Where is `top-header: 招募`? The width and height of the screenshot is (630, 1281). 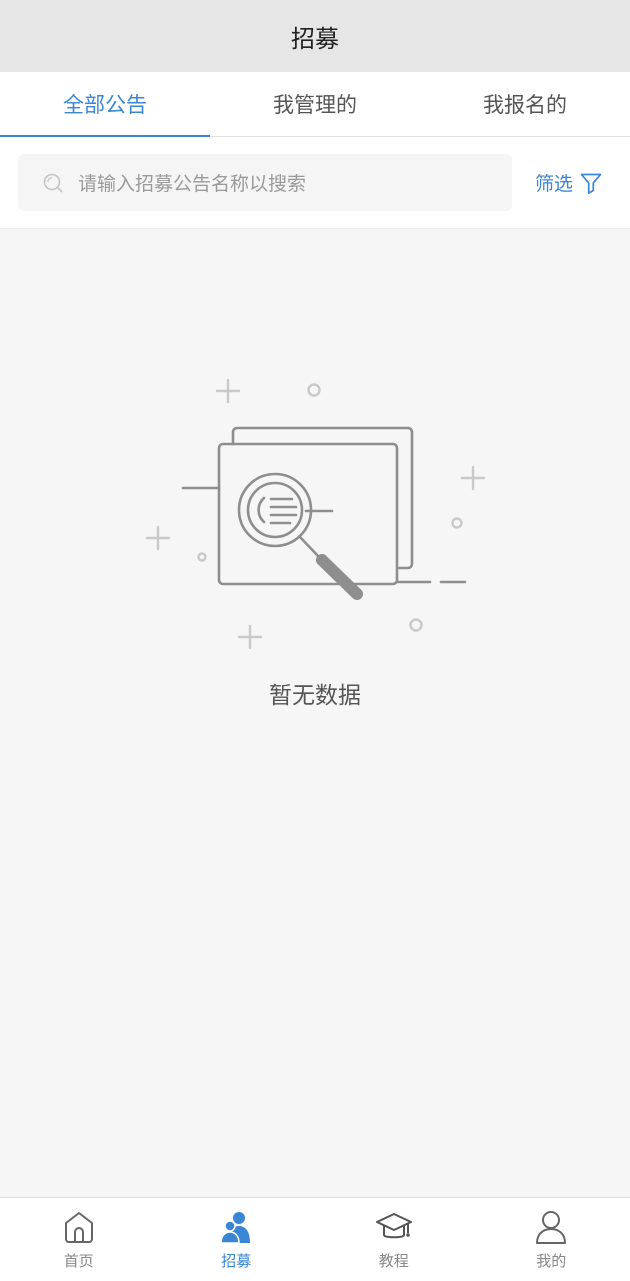
top-header: 招募 is located at coordinates (315, 36).